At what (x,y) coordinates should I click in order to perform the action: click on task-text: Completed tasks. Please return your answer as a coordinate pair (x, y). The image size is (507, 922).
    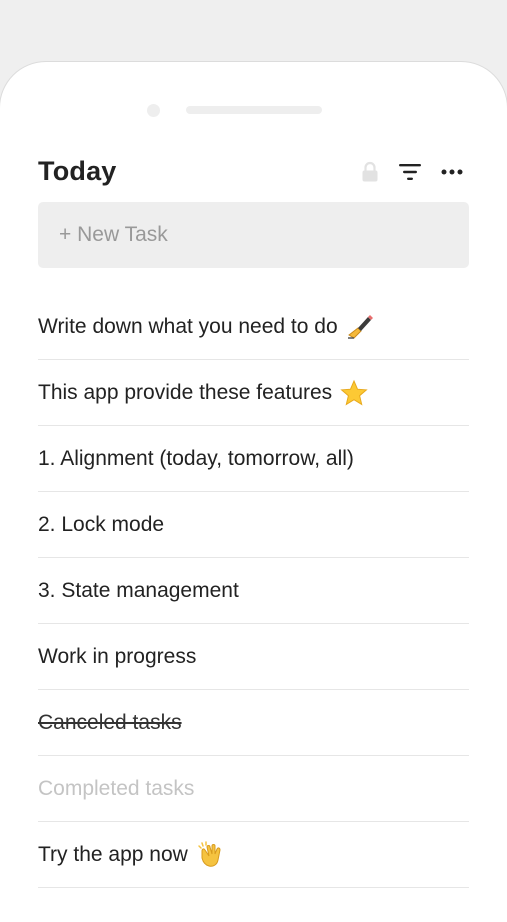
    Looking at the image, I should click on (116, 788).